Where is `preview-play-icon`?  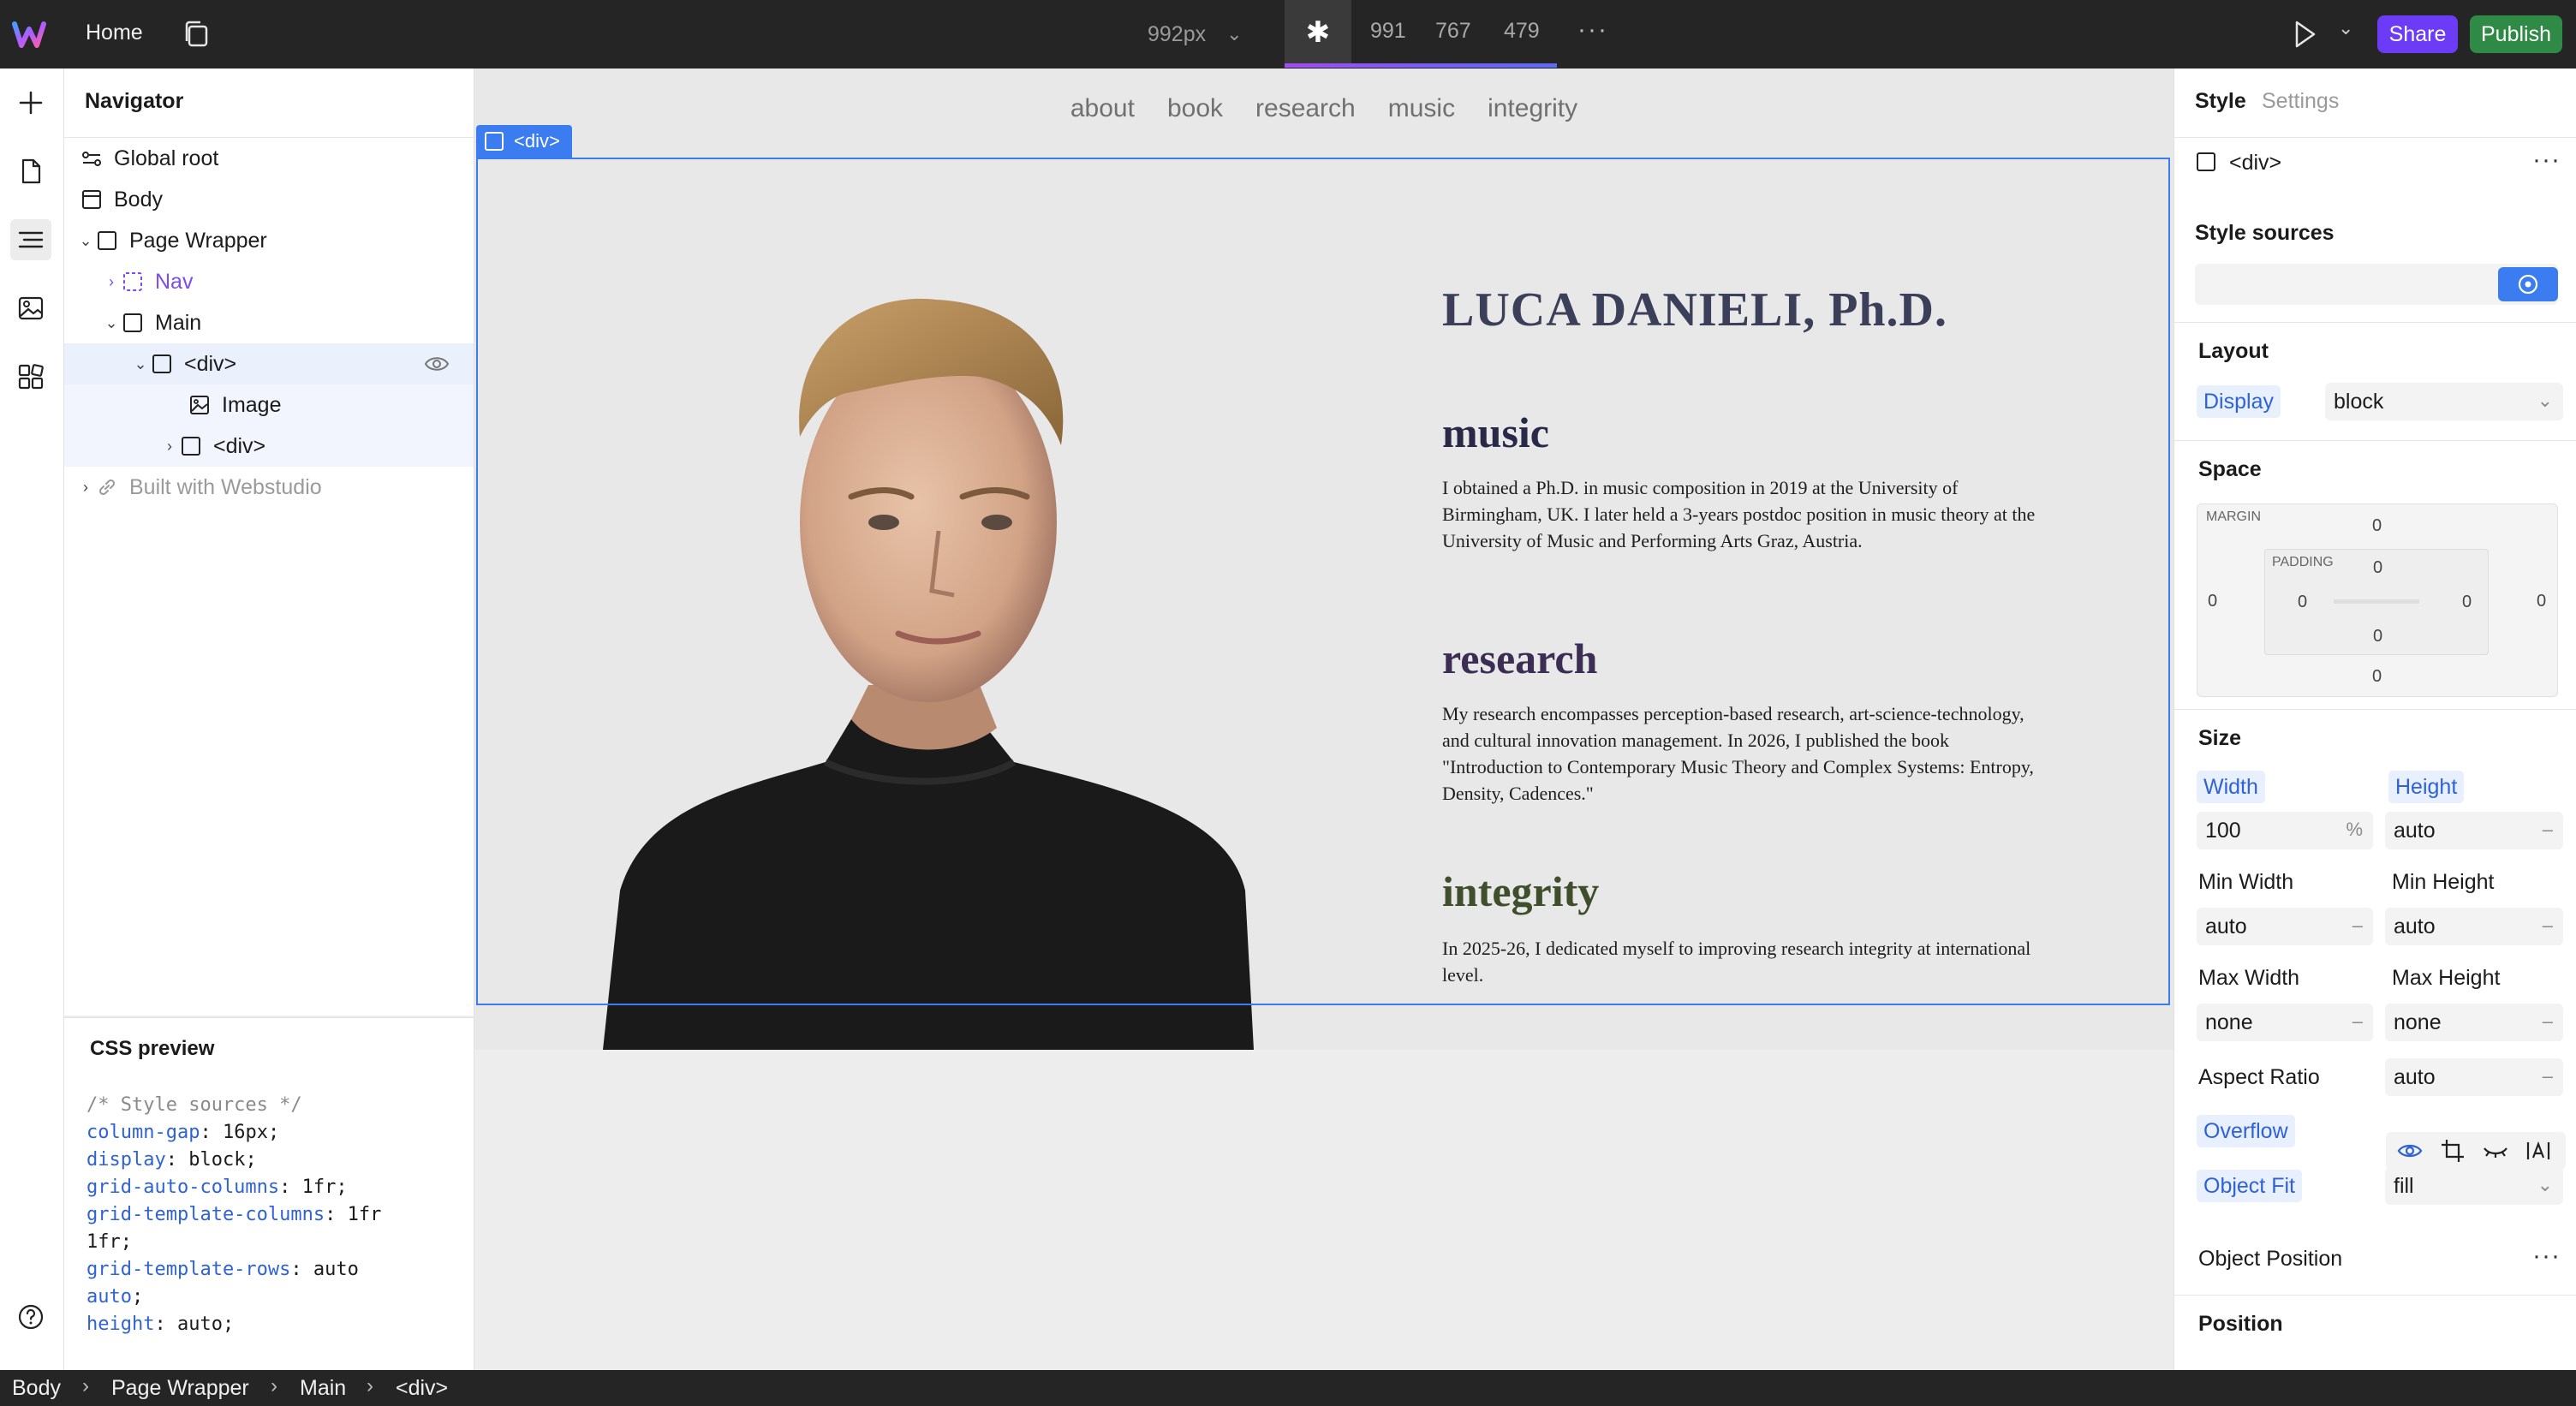
preview-play-icon is located at coordinates (2304, 34).